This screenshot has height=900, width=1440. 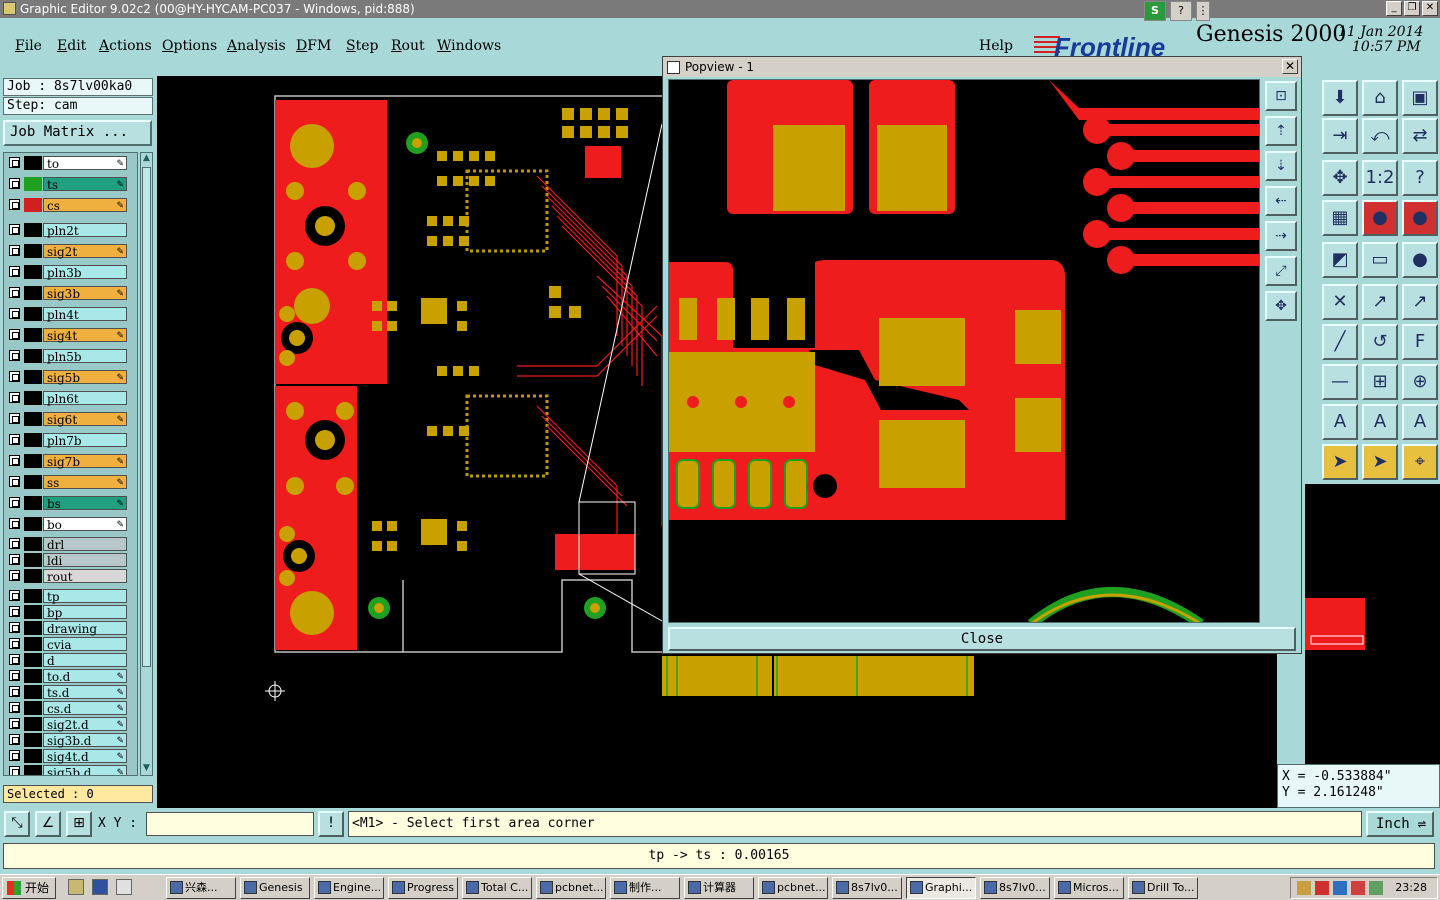 What do you see at coordinates (85, 596) in the screenshot?
I see `layer-name: tp` at bounding box center [85, 596].